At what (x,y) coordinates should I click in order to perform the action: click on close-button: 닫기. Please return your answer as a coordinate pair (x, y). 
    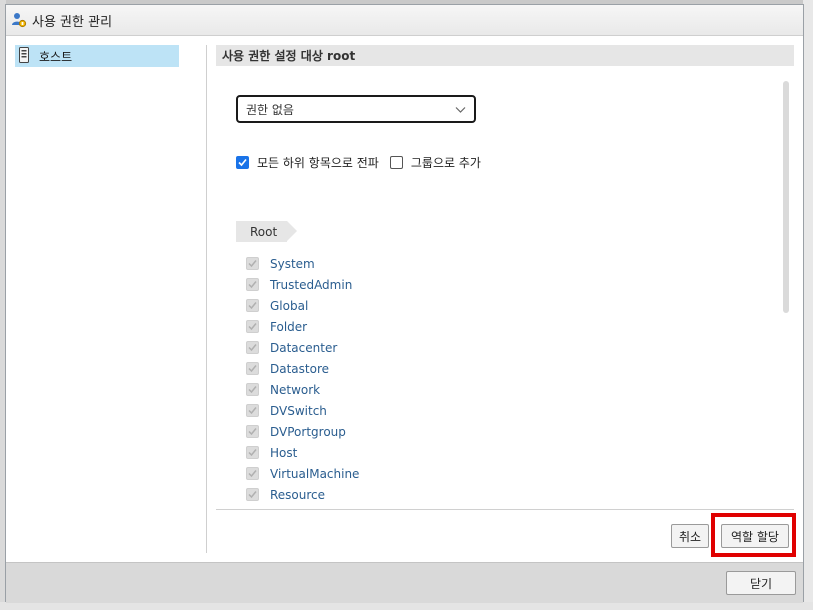
    Looking at the image, I should click on (761, 583).